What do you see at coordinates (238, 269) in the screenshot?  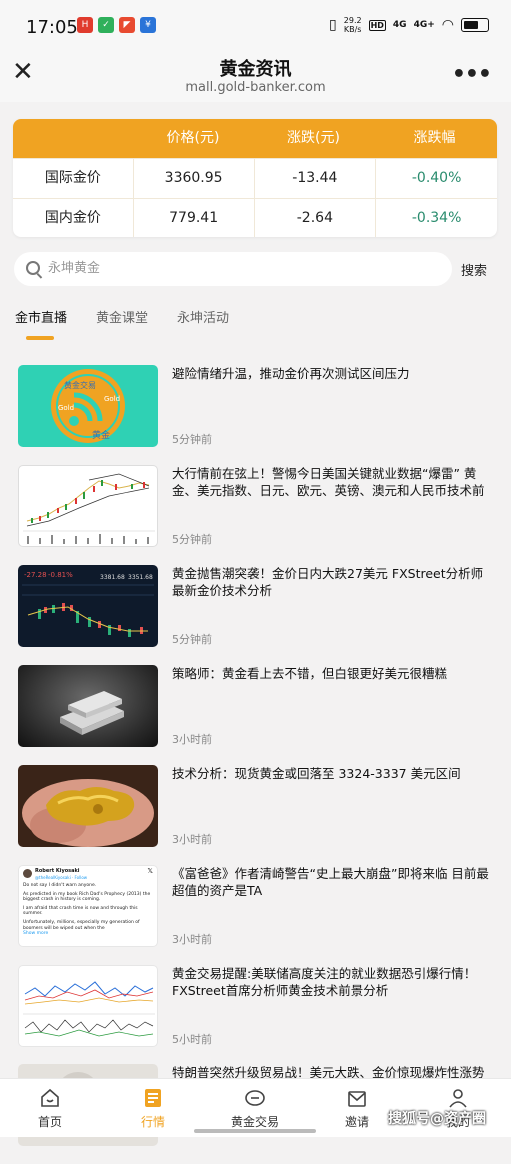 I see `search-input` at bounding box center [238, 269].